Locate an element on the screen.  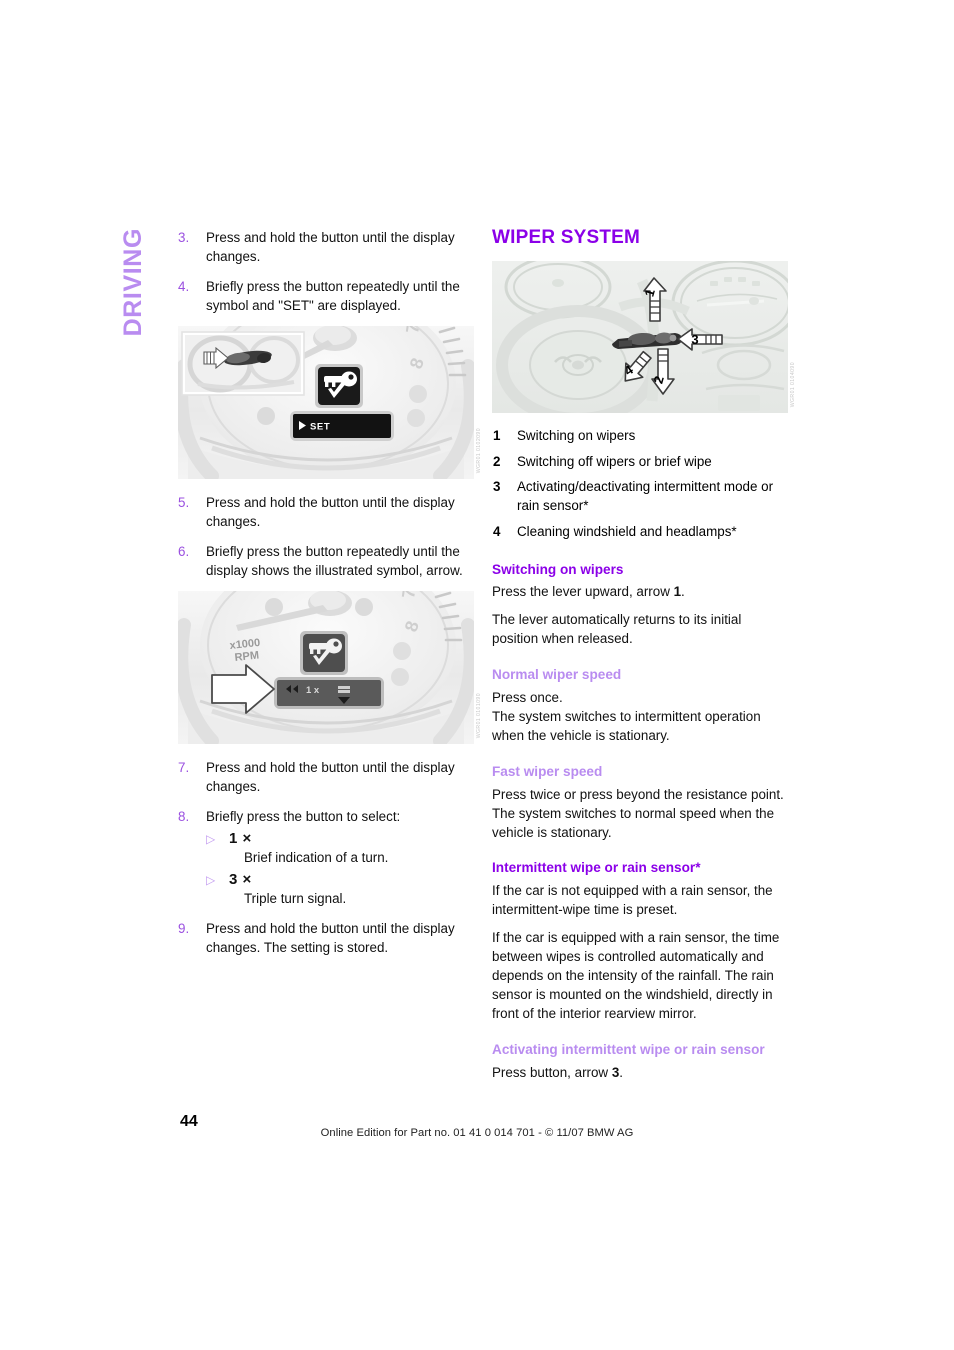
paragraph-text: Press the lever upward, arrow is located at coordinates (583, 592).